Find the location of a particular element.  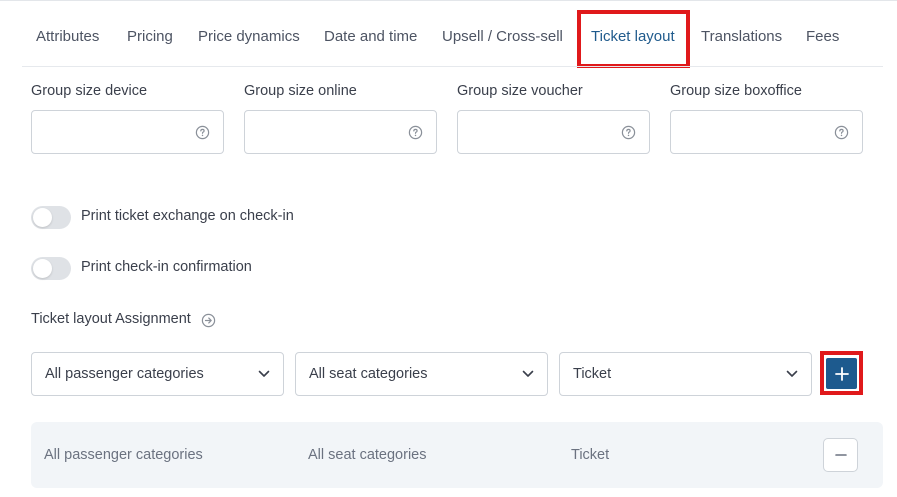

group-size-device-field is located at coordinates (127, 132).